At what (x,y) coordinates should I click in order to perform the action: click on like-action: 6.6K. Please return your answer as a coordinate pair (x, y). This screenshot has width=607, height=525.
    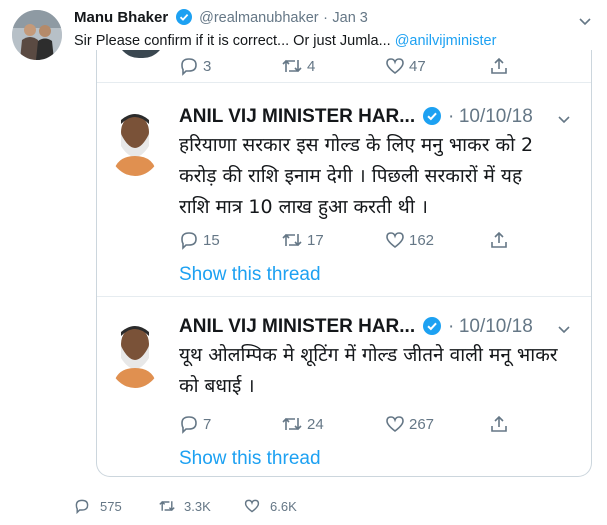
    Looking at the image, I should click on (270, 506).